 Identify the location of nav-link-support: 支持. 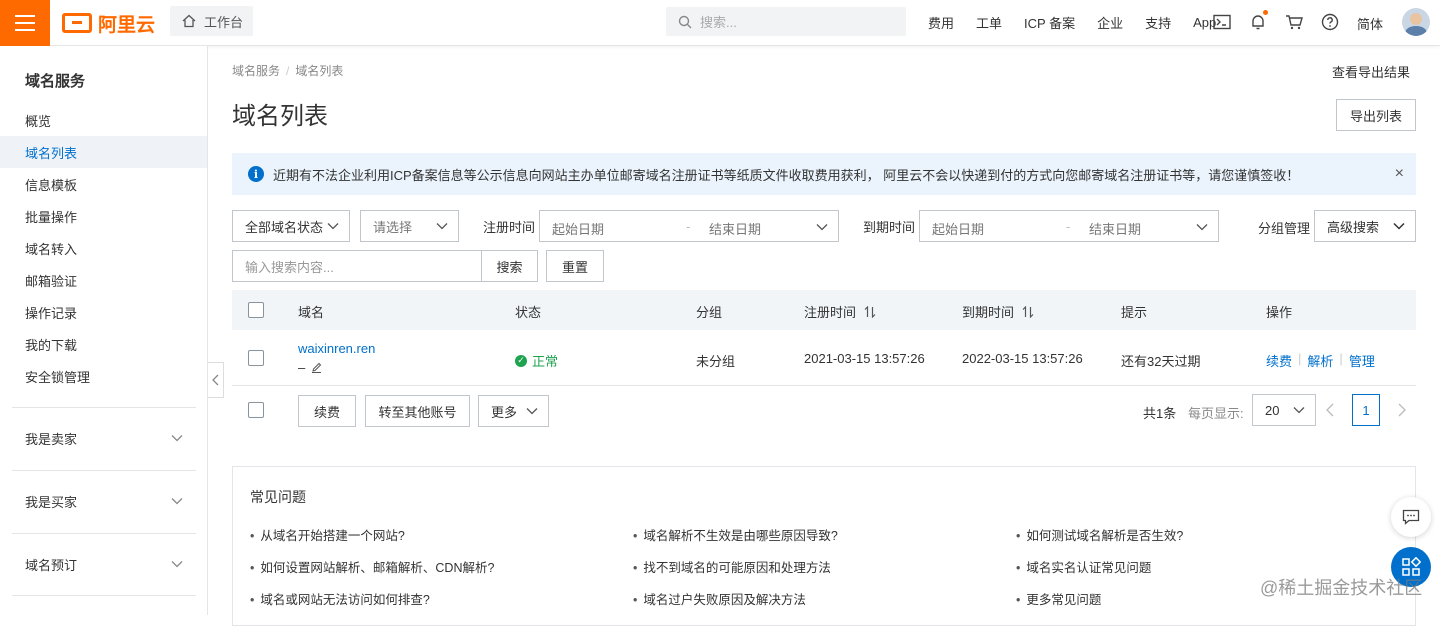
(1158, 22).